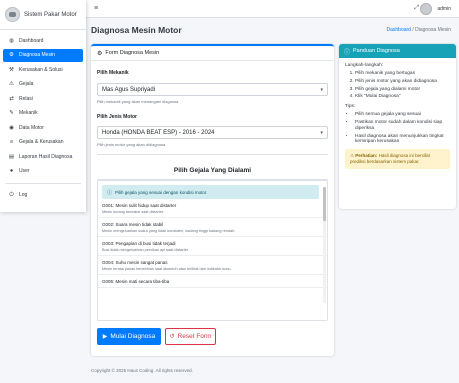 The image size is (459, 383). What do you see at coordinates (11, 142) in the screenshot?
I see `list-icon: ≡` at bounding box center [11, 142].